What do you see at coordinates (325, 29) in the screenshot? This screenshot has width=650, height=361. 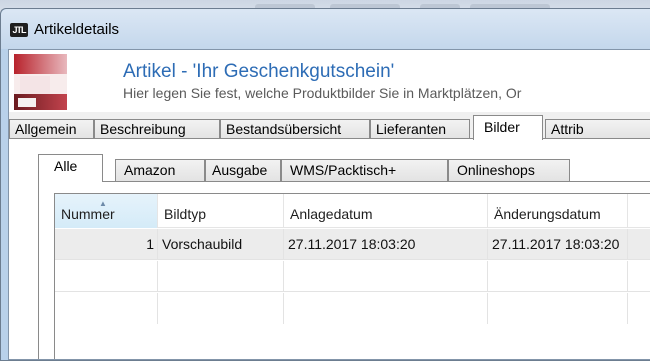 I see `title-bar: JTL Artikeldetails` at bounding box center [325, 29].